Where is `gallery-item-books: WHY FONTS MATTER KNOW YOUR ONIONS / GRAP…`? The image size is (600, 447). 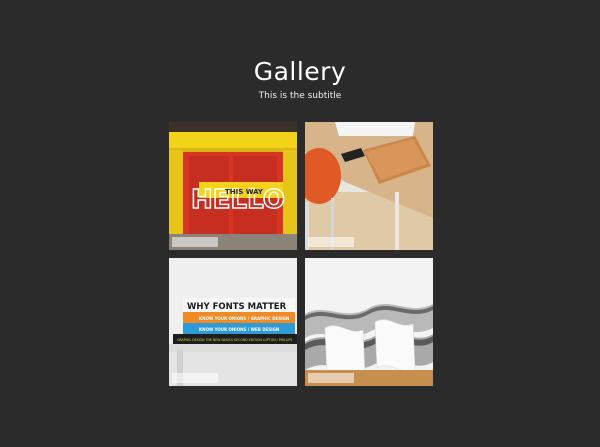
gallery-item-books: WHY FONTS MATTER KNOW YOUR ONIONS / GRAP… is located at coordinates (233, 322).